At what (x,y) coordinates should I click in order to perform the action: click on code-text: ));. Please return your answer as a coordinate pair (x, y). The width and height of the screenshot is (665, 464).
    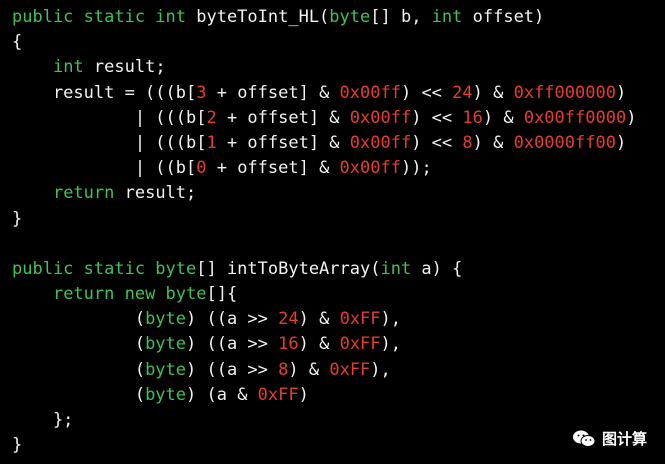
    Looking at the image, I should click on (416, 168).